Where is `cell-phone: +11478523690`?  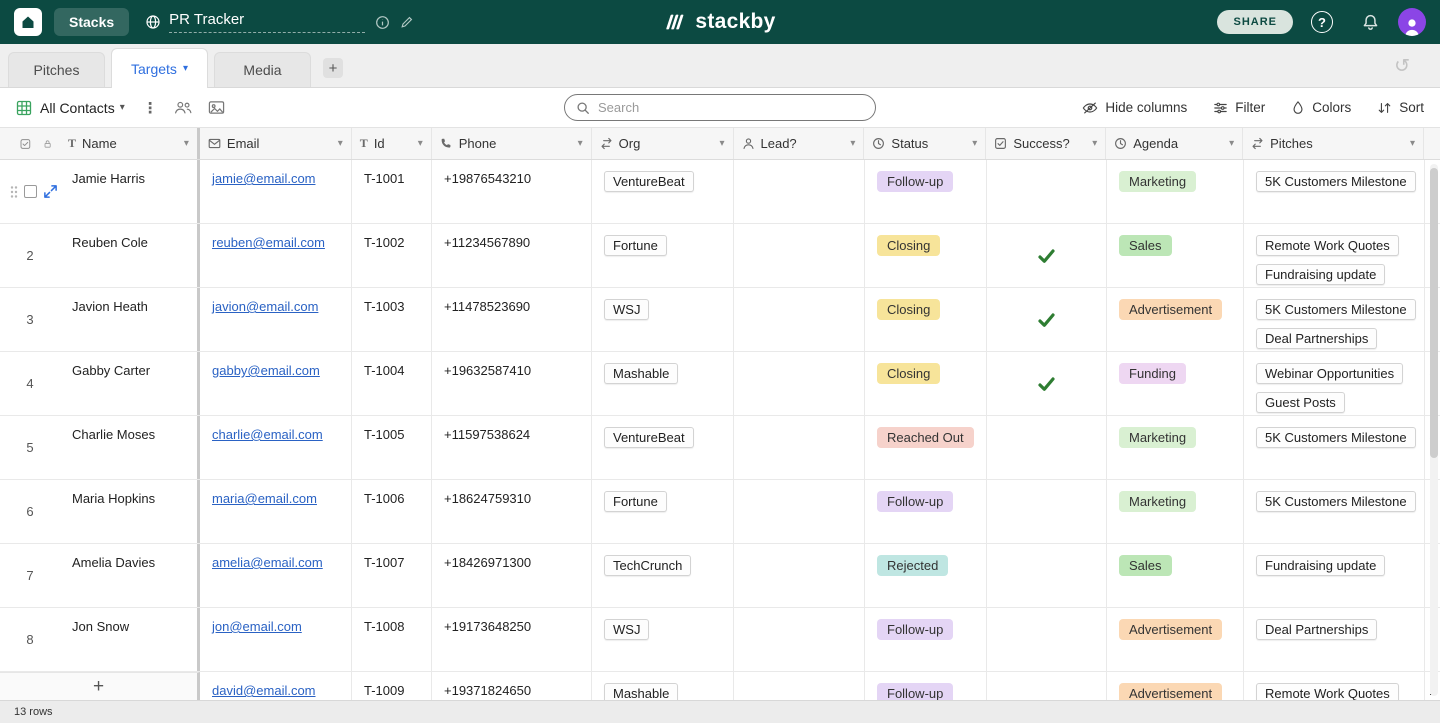
cell-phone: +11478523690 is located at coordinates (512, 319).